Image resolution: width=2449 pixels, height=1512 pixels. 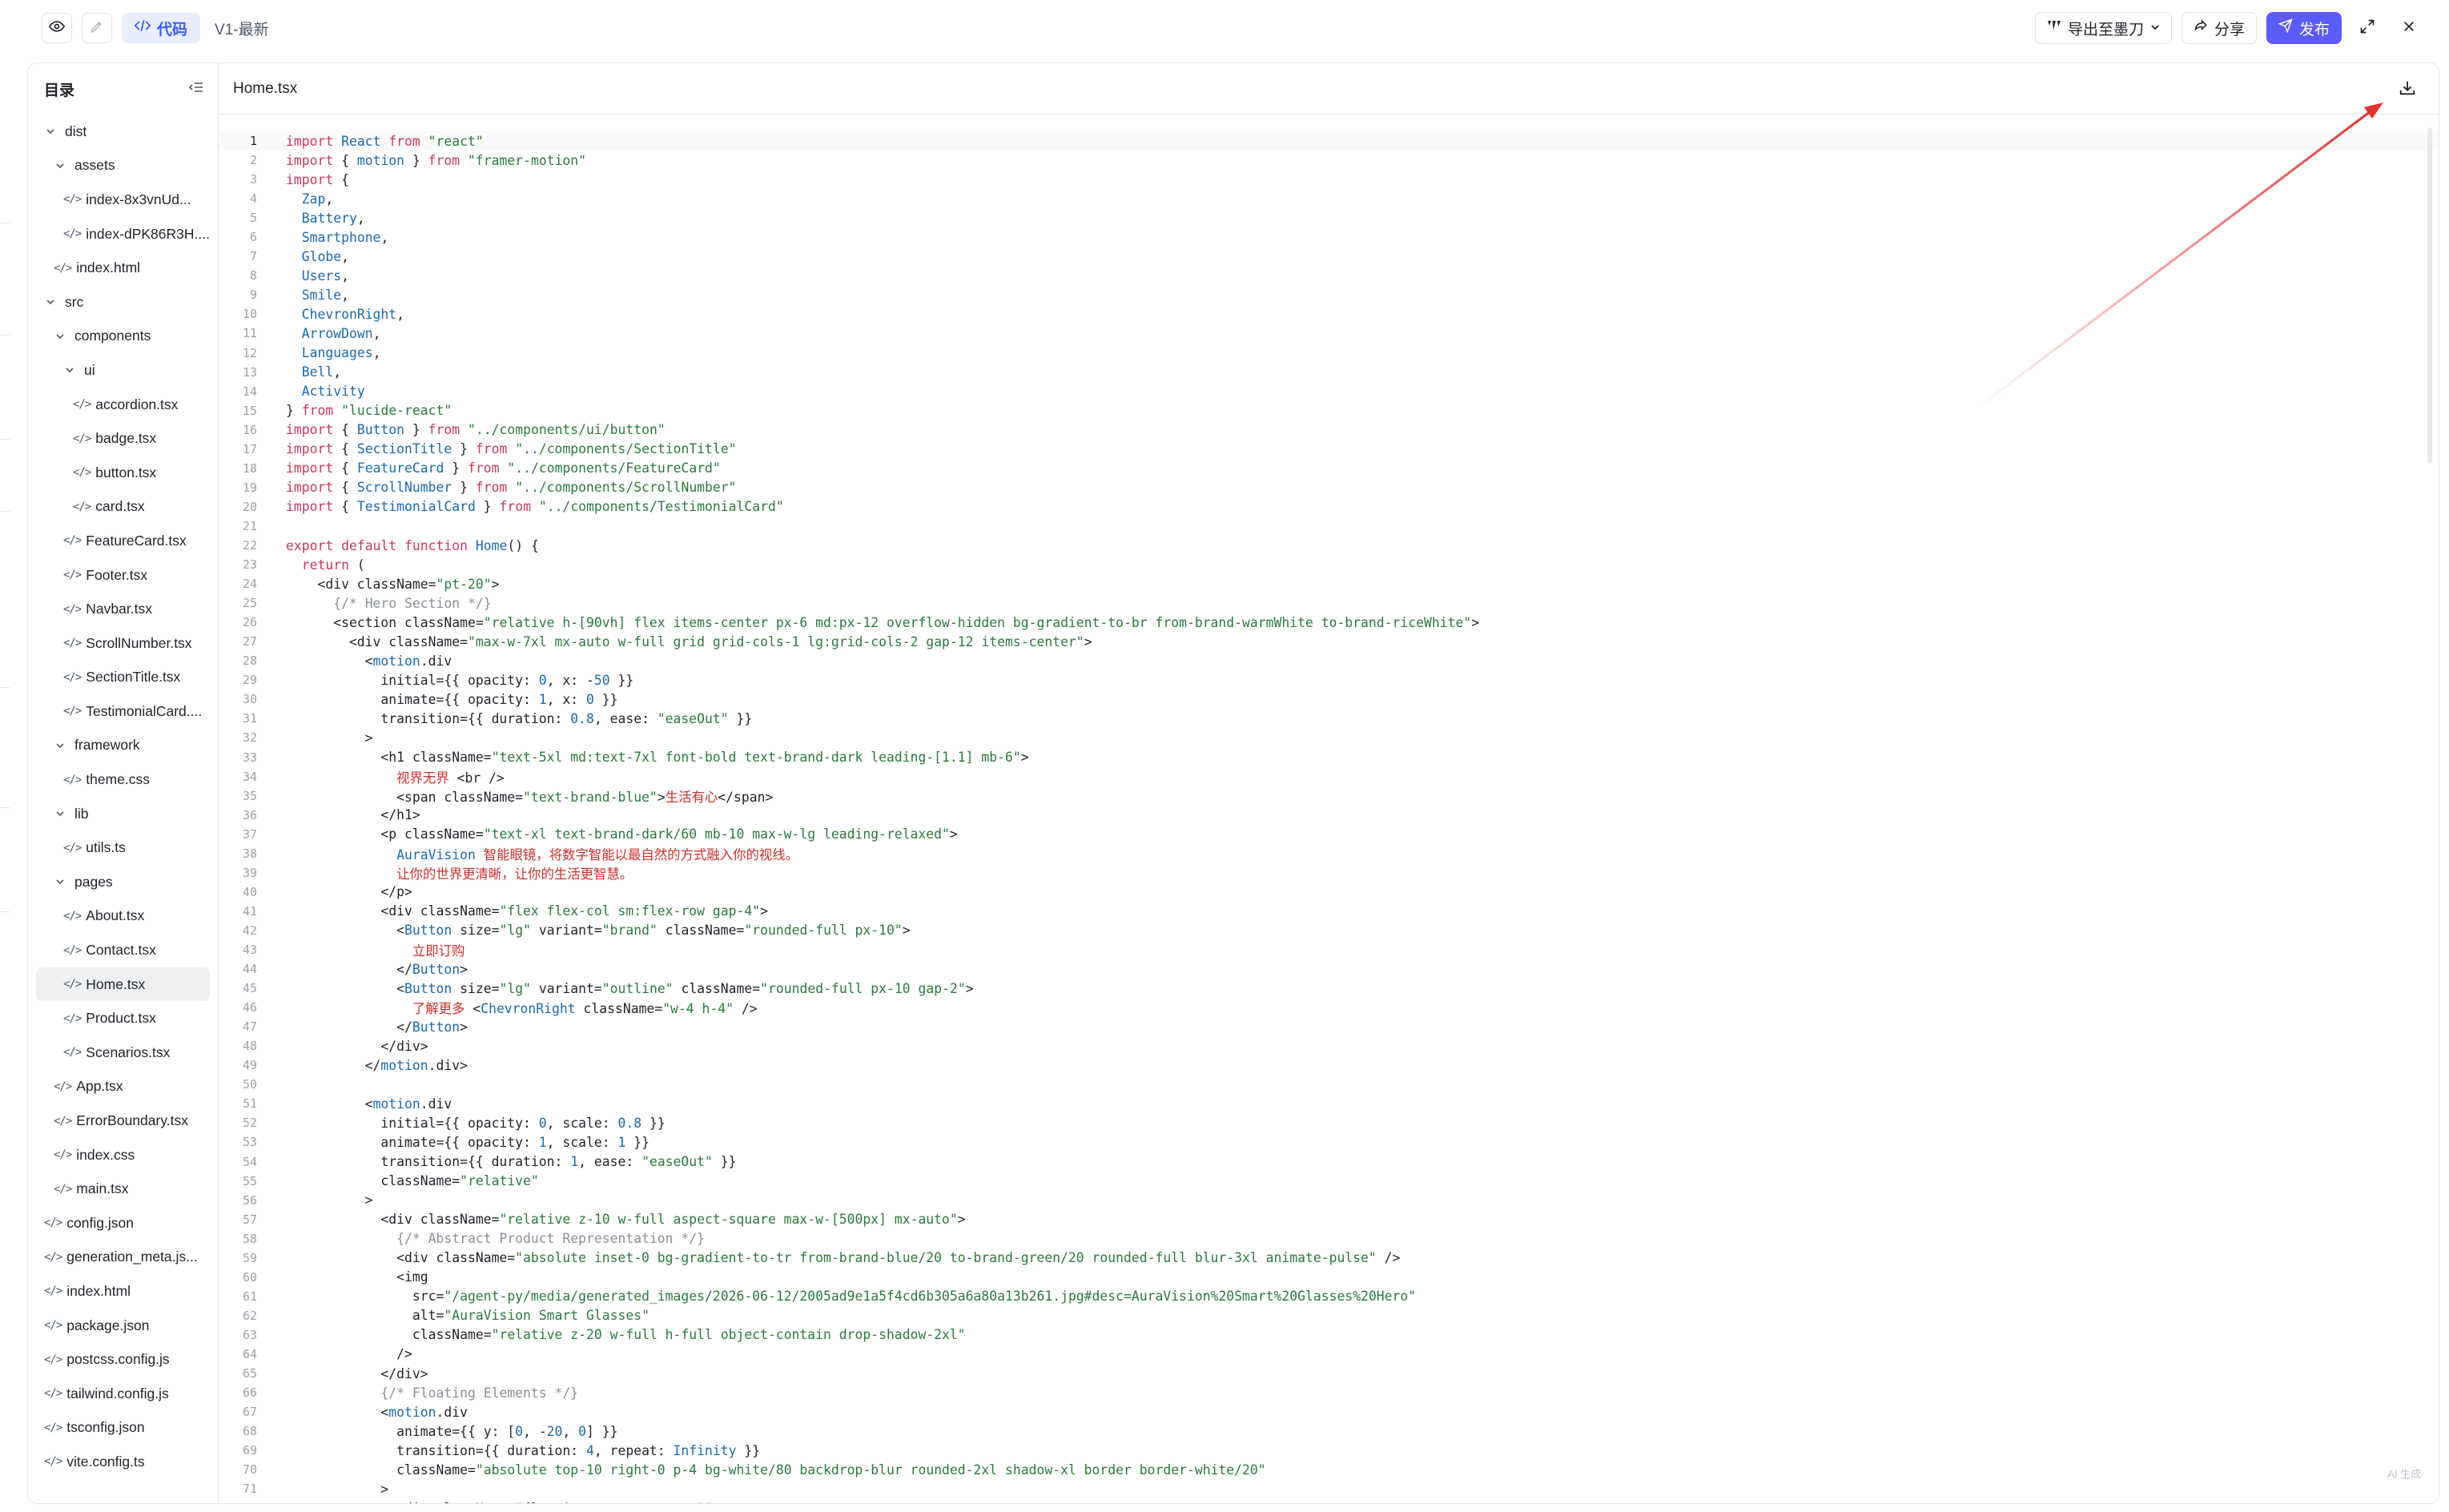 What do you see at coordinates (123, 643) in the screenshot?
I see `tree-file: </> ScrollNumber.tsx` at bounding box center [123, 643].